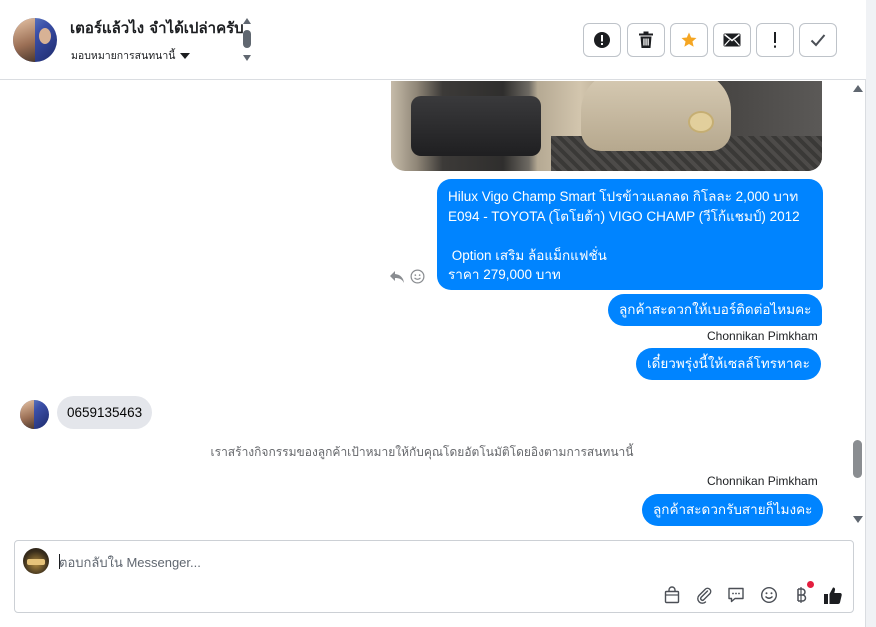 Image resolution: width=876 pixels, height=627 pixels. What do you see at coordinates (736, 595) in the screenshot?
I see `saved-reply-icon` at bounding box center [736, 595].